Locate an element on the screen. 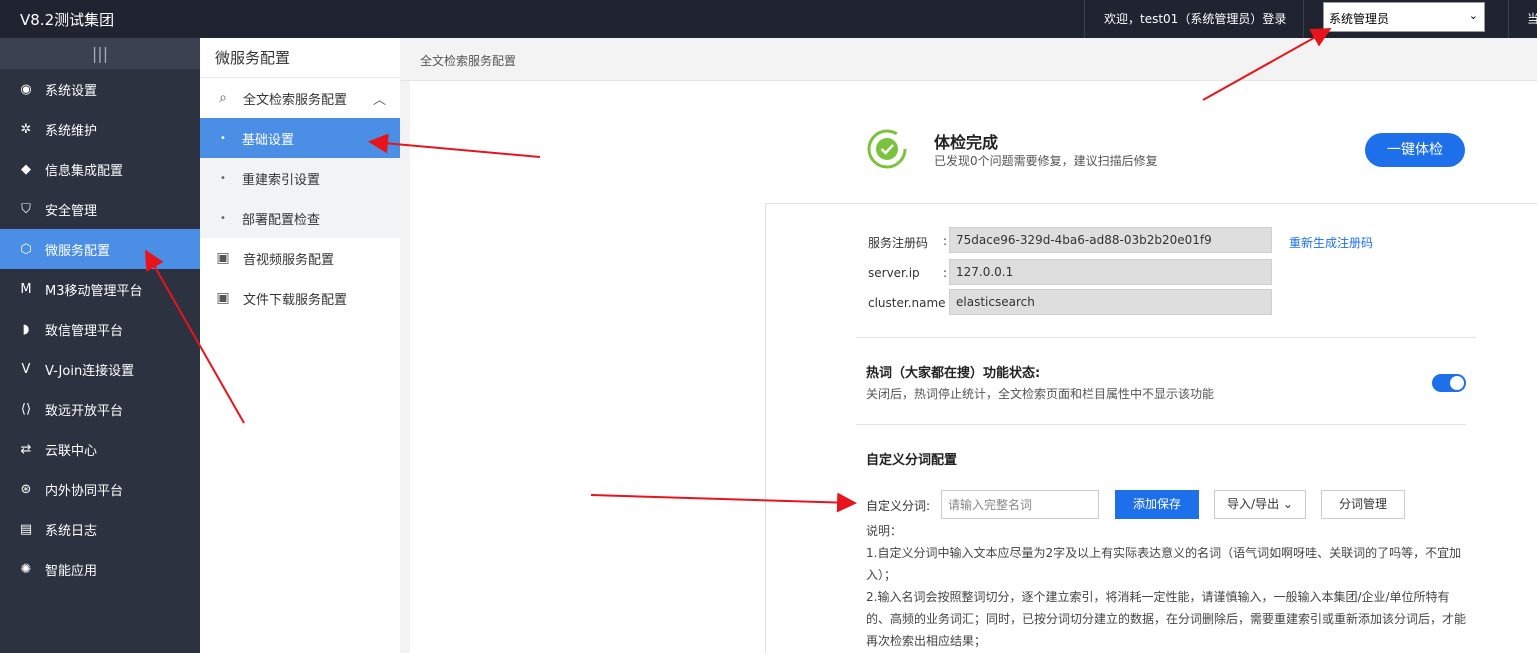 The width and height of the screenshot is (1537, 653). sidebar-item-label: 云联中心 is located at coordinates (71, 451).